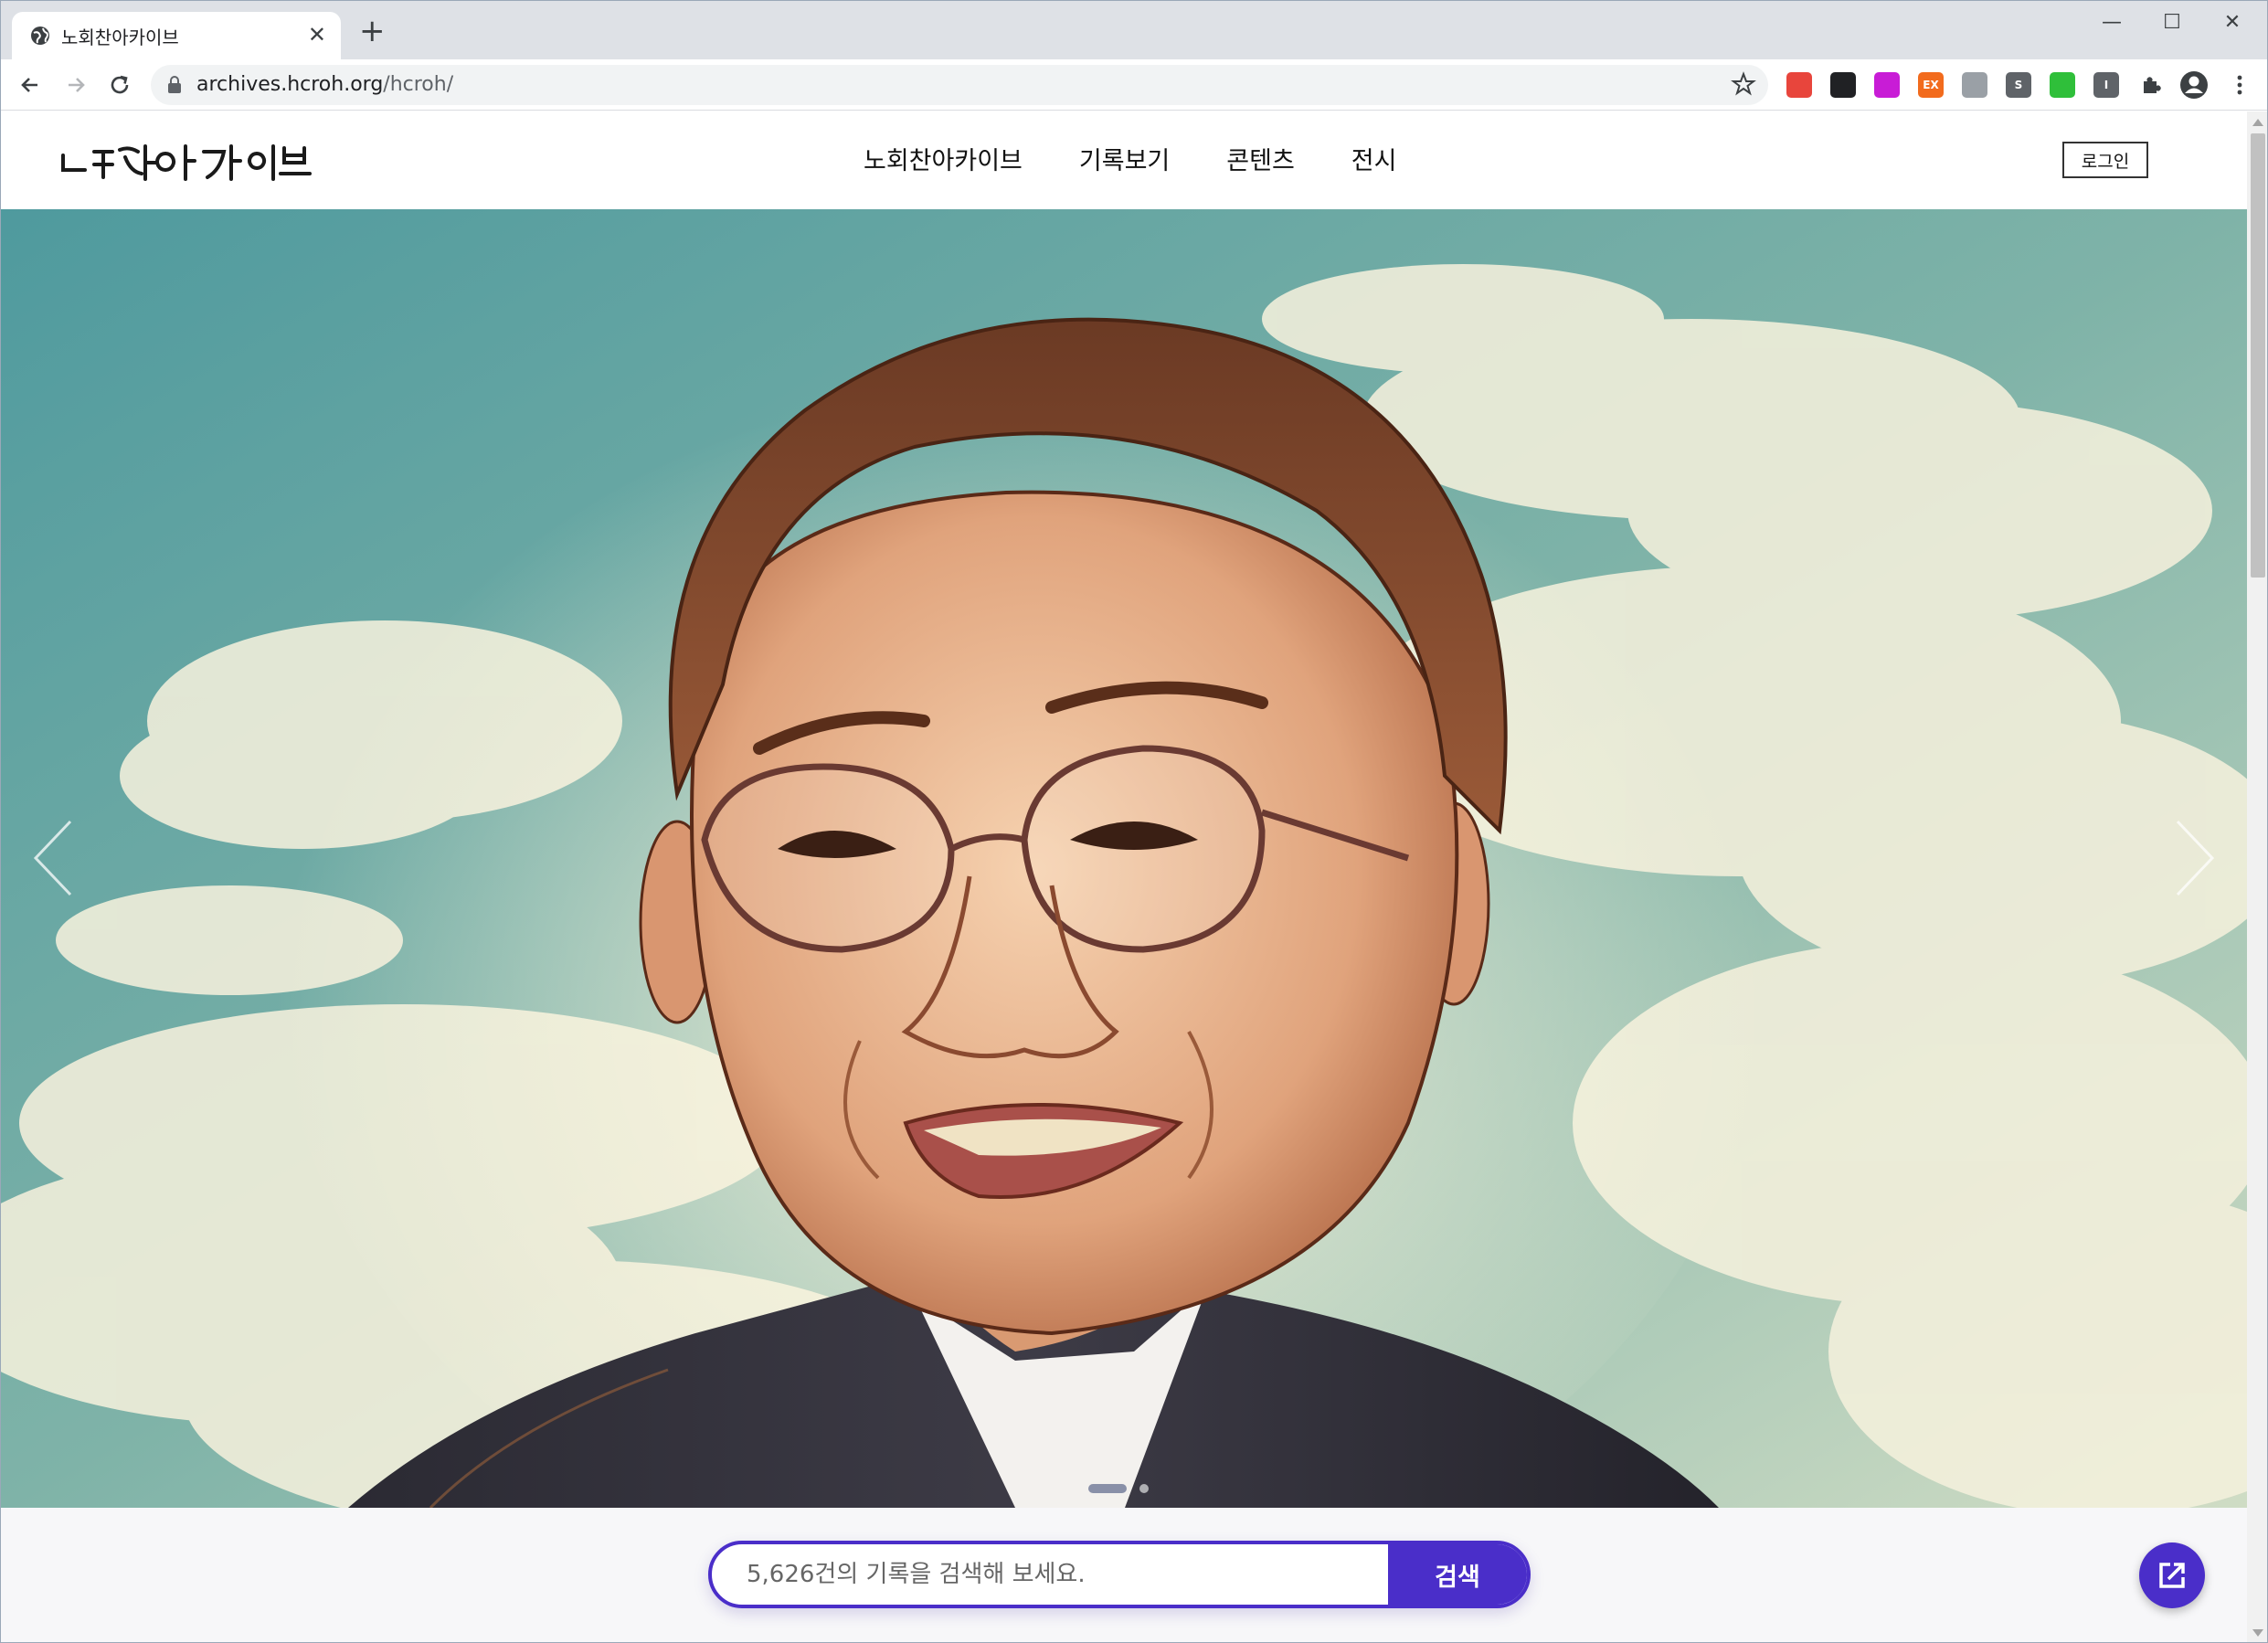  I want to click on address-bar: archives.hcroh.org/hcroh/, so click(959, 85).